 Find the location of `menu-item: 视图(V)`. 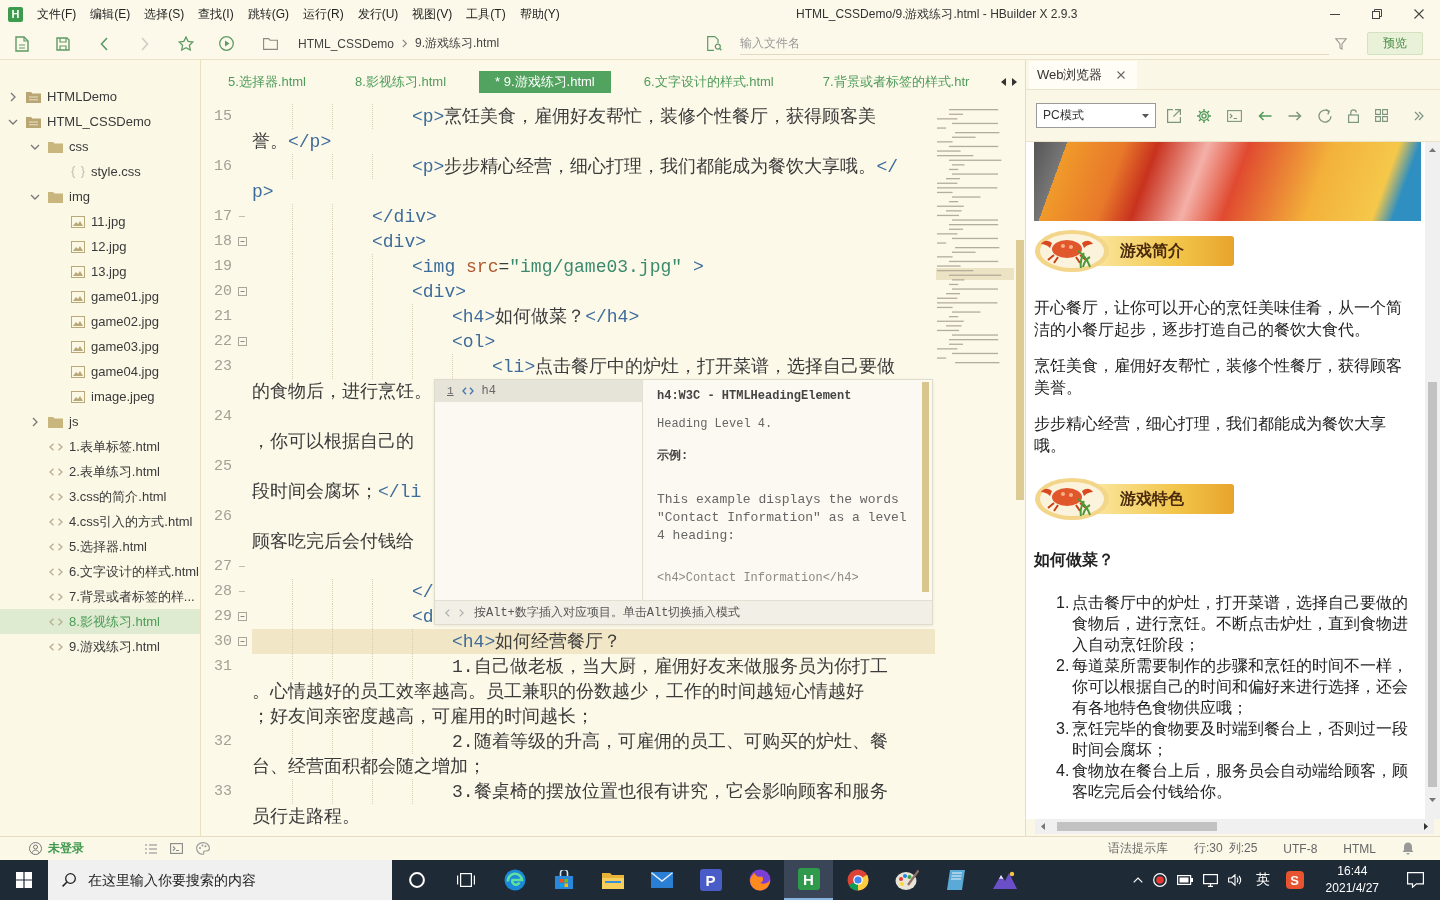

menu-item: 视图(V) is located at coordinates (432, 14).